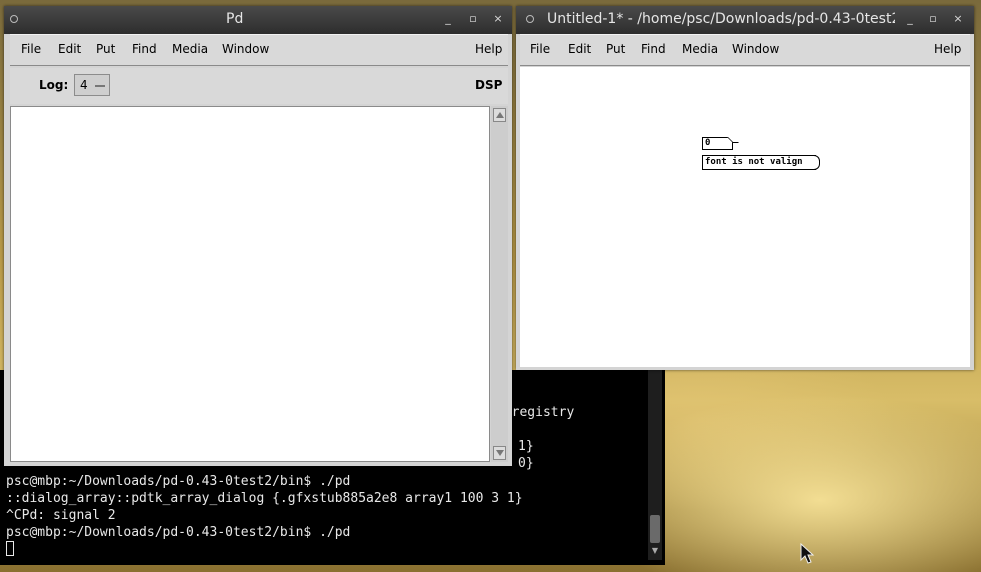 The width and height of the screenshot is (981, 572). What do you see at coordinates (259, 86) in the screenshot?
I see `log-toolbar: Log: 4 DSP` at bounding box center [259, 86].